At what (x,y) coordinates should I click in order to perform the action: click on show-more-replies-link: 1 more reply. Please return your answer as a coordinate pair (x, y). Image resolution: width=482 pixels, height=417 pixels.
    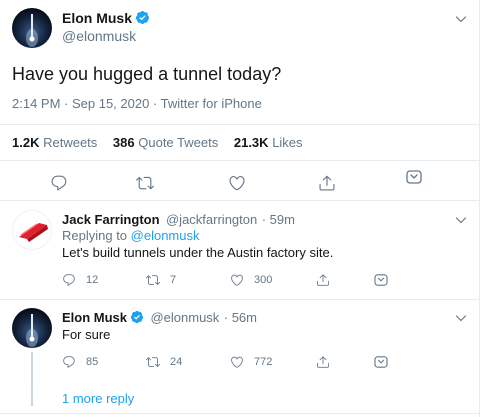
    Looking at the image, I should click on (98, 398).